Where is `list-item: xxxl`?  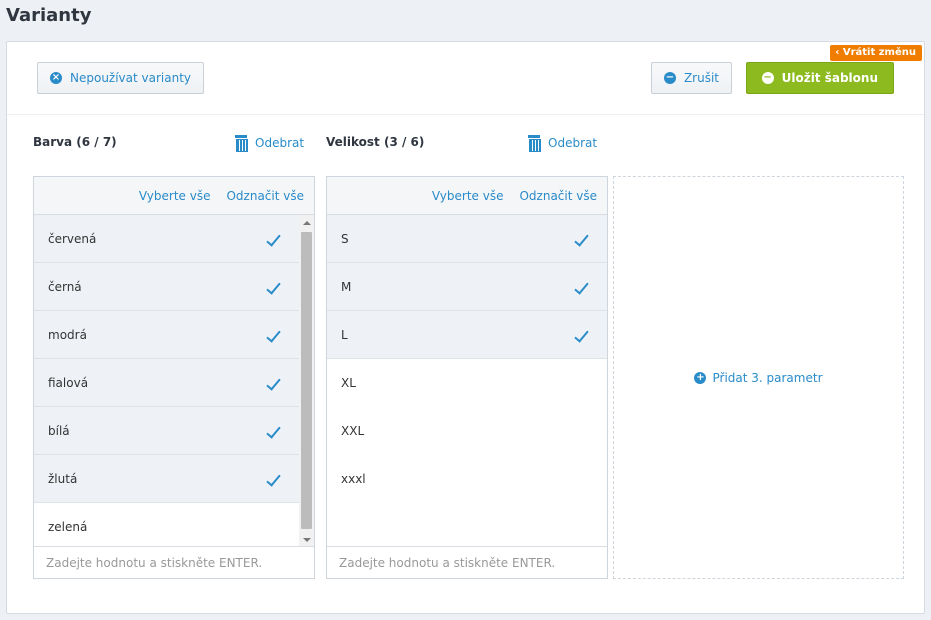 list-item: xxxl is located at coordinates (467, 479).